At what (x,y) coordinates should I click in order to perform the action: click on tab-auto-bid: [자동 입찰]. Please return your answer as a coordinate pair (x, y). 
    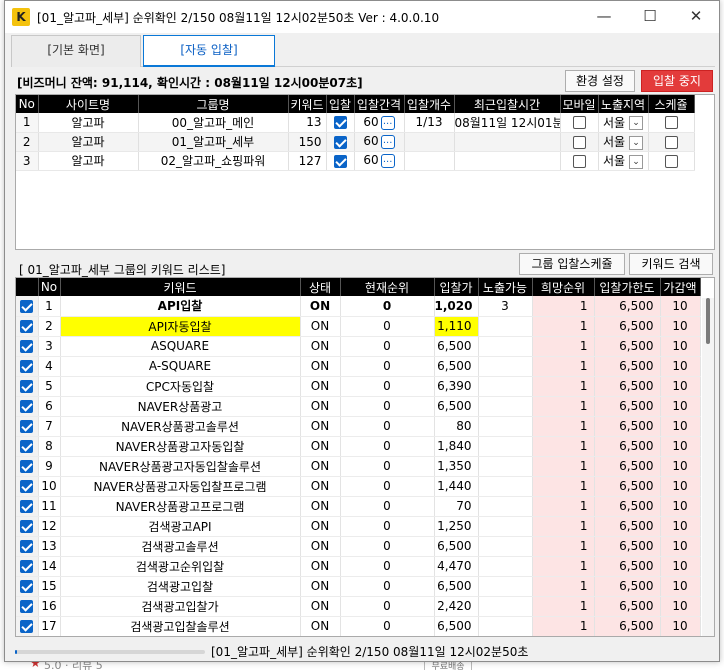
    Looking at the image, I should click on (209, 51).